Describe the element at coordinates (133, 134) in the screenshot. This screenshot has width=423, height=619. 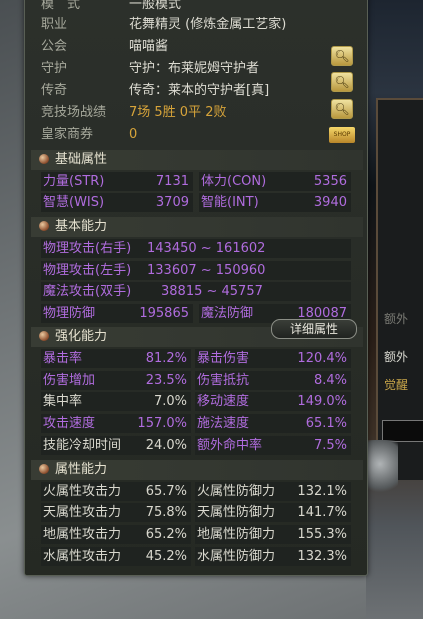
I see `info-value: 0` at that location.